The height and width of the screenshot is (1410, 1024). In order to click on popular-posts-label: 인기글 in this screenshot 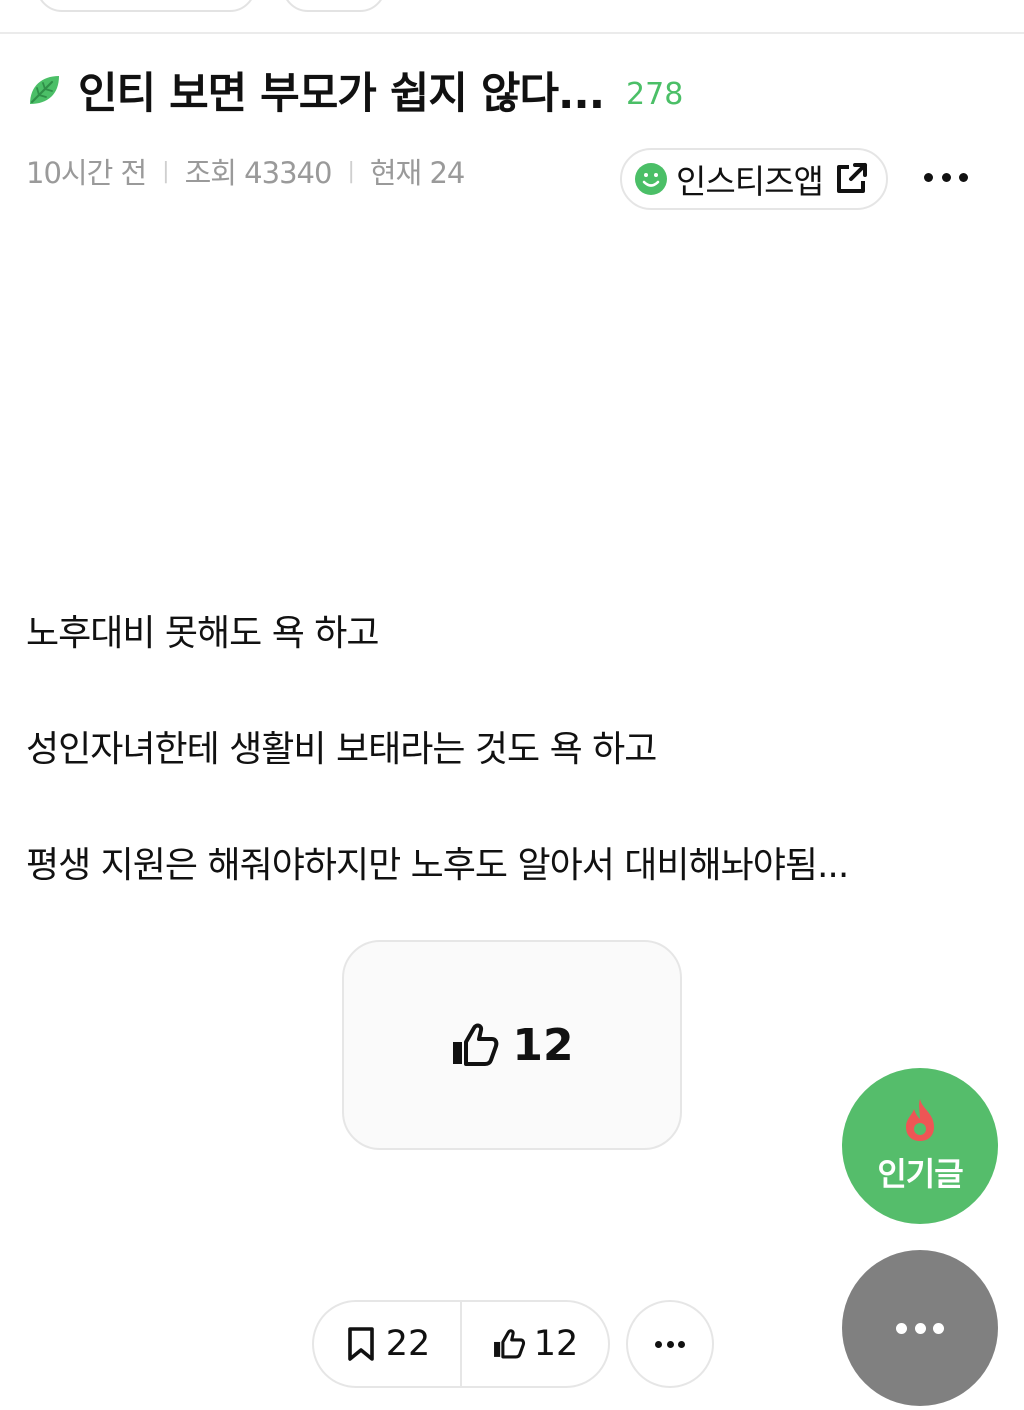, I will do `click(920, 1174)`.